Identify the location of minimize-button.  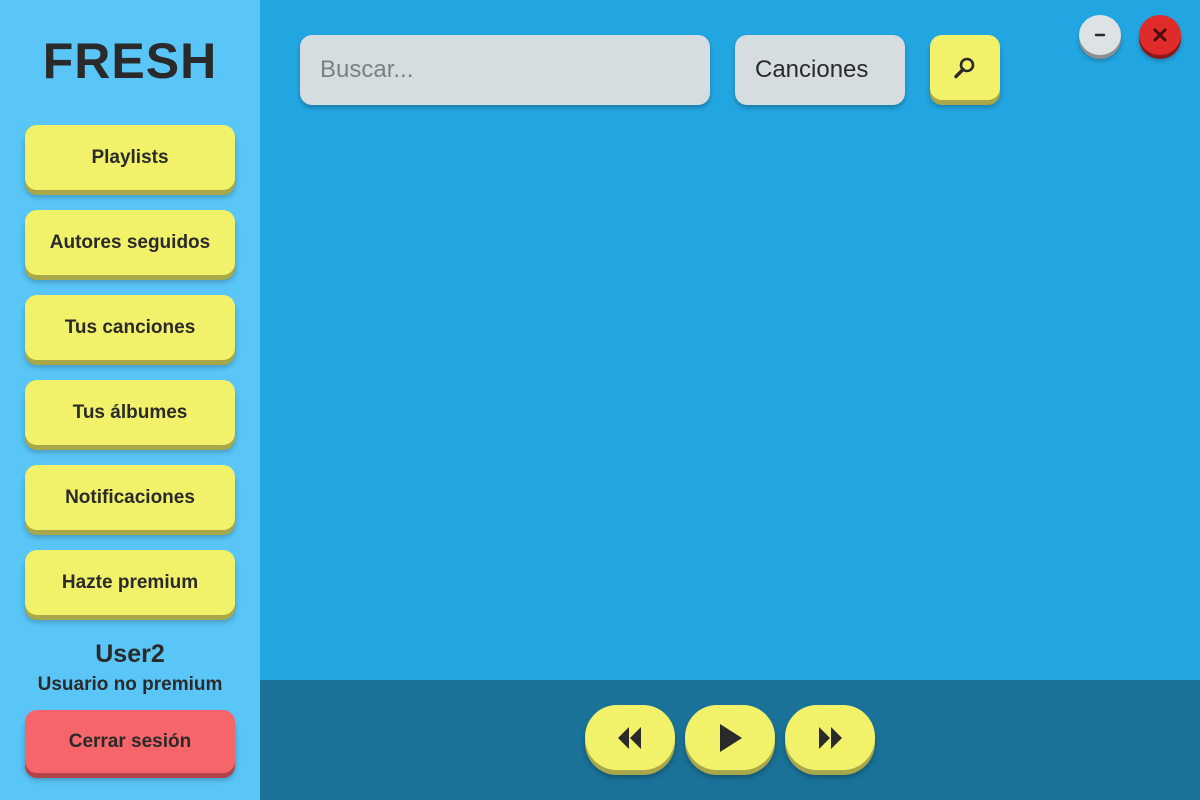
(1100, 35).